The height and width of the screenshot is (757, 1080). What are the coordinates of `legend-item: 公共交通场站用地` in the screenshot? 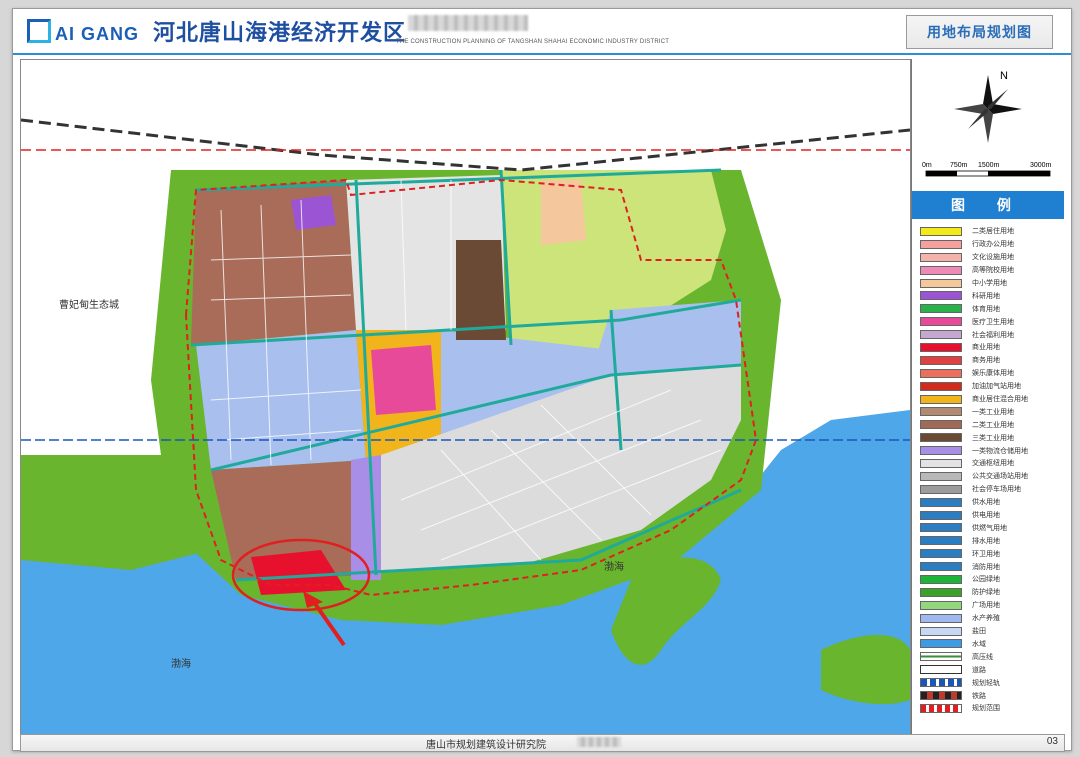 It's located at (991, 476).